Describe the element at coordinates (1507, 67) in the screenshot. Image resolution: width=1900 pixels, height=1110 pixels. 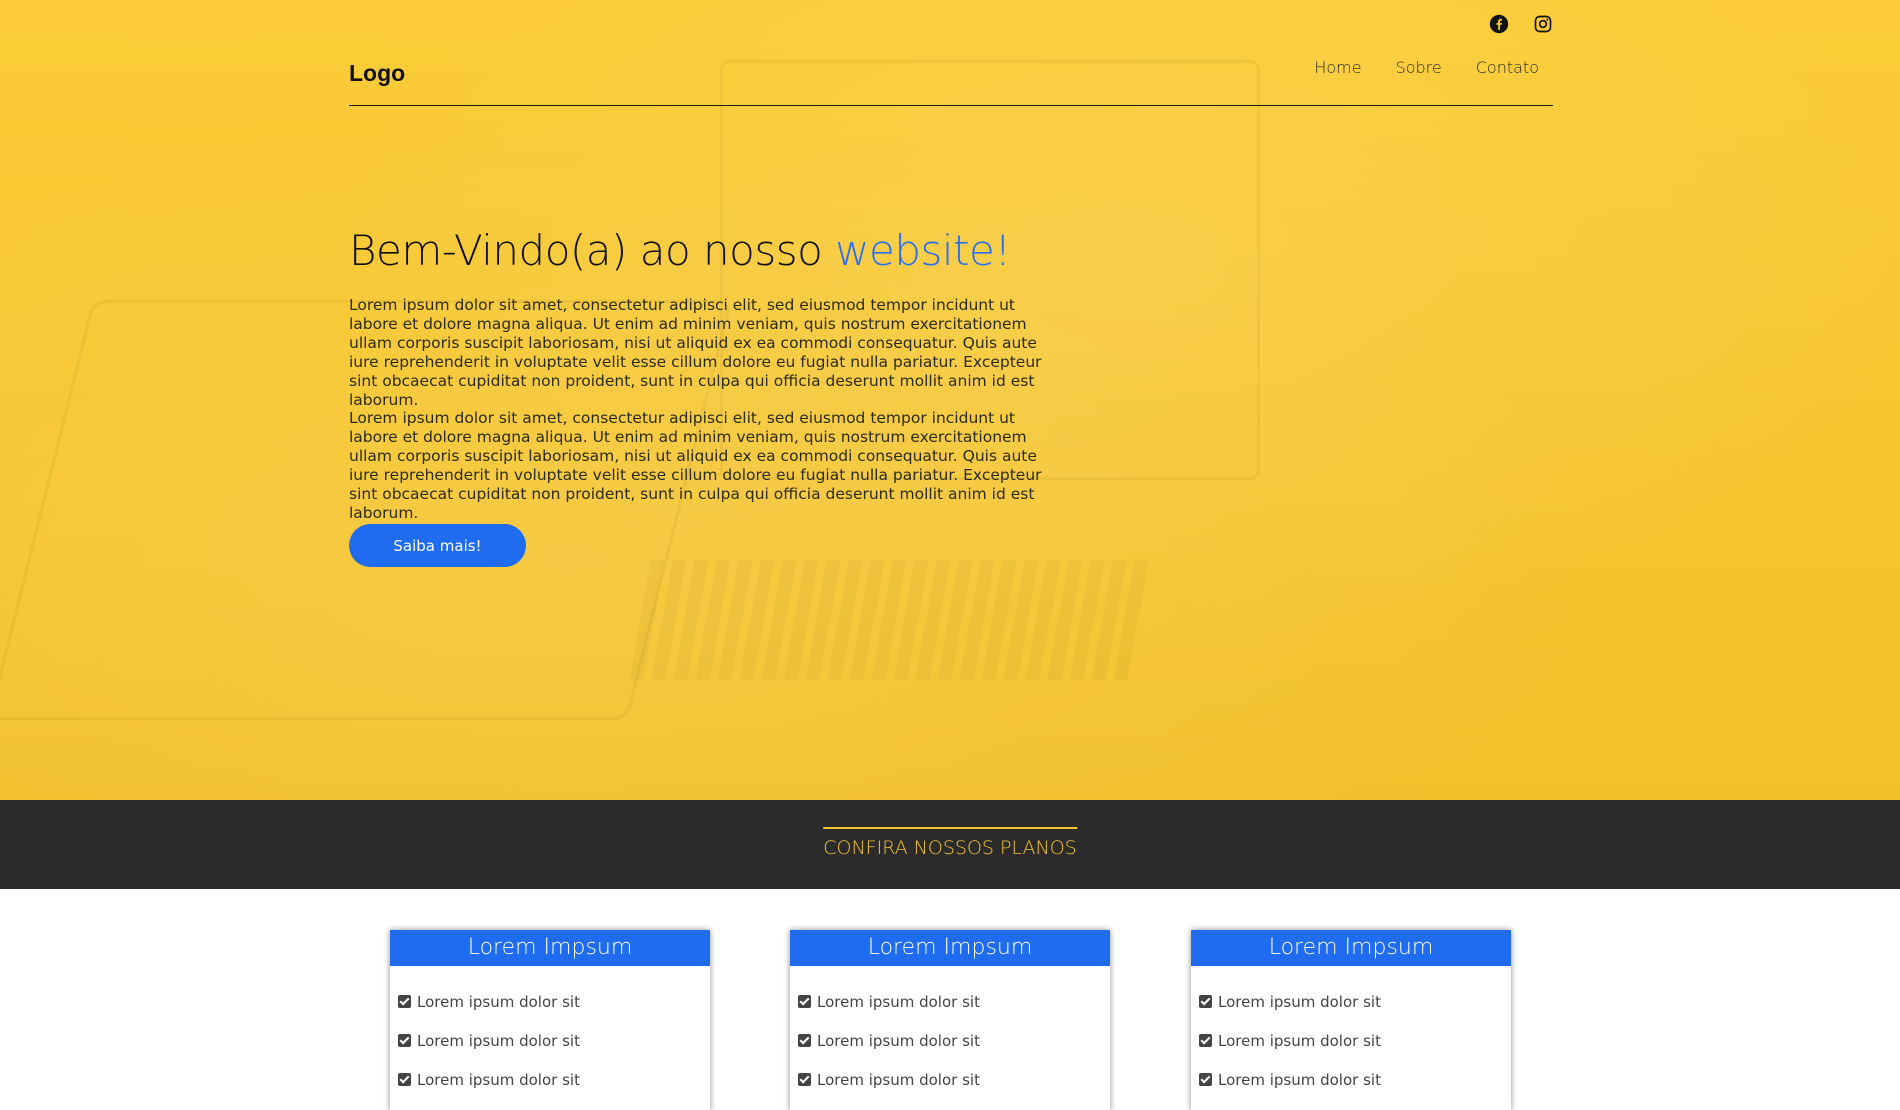
I see `nav-item-contato: Contato` at that location.